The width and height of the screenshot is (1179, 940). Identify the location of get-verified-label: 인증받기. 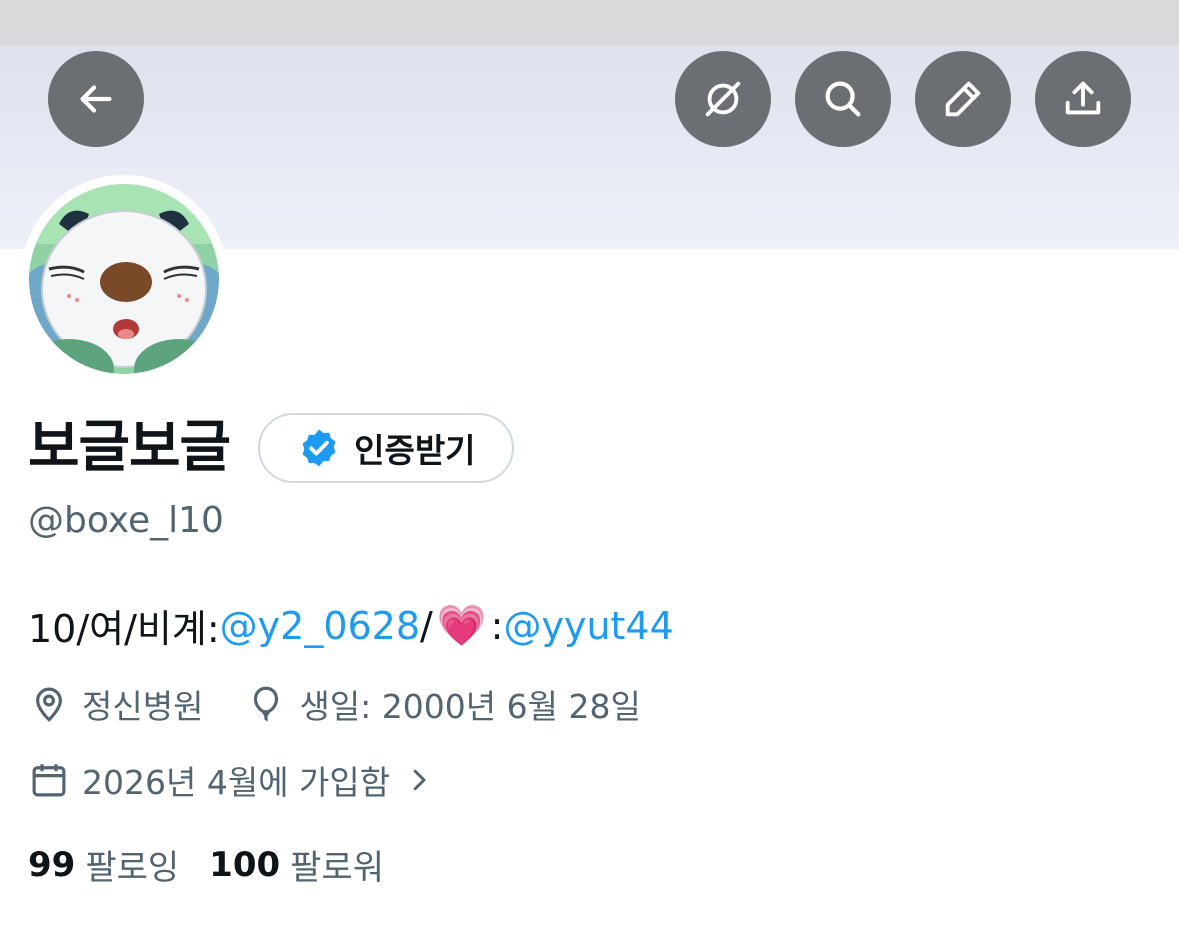
(415, 450).